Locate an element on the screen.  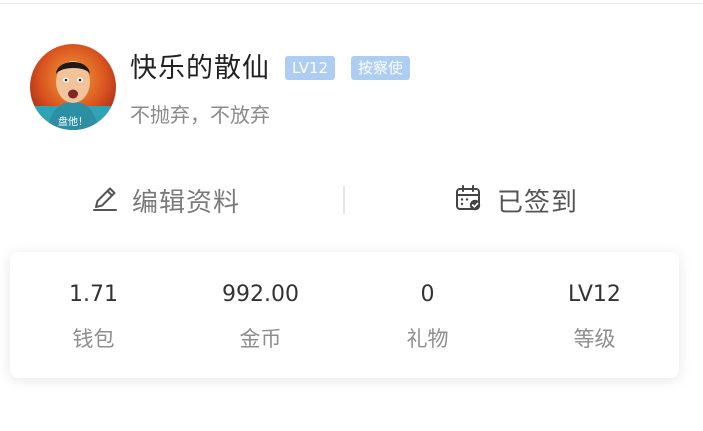
stat-gifts: 0 礼物 is located at coordinates (427, 315).